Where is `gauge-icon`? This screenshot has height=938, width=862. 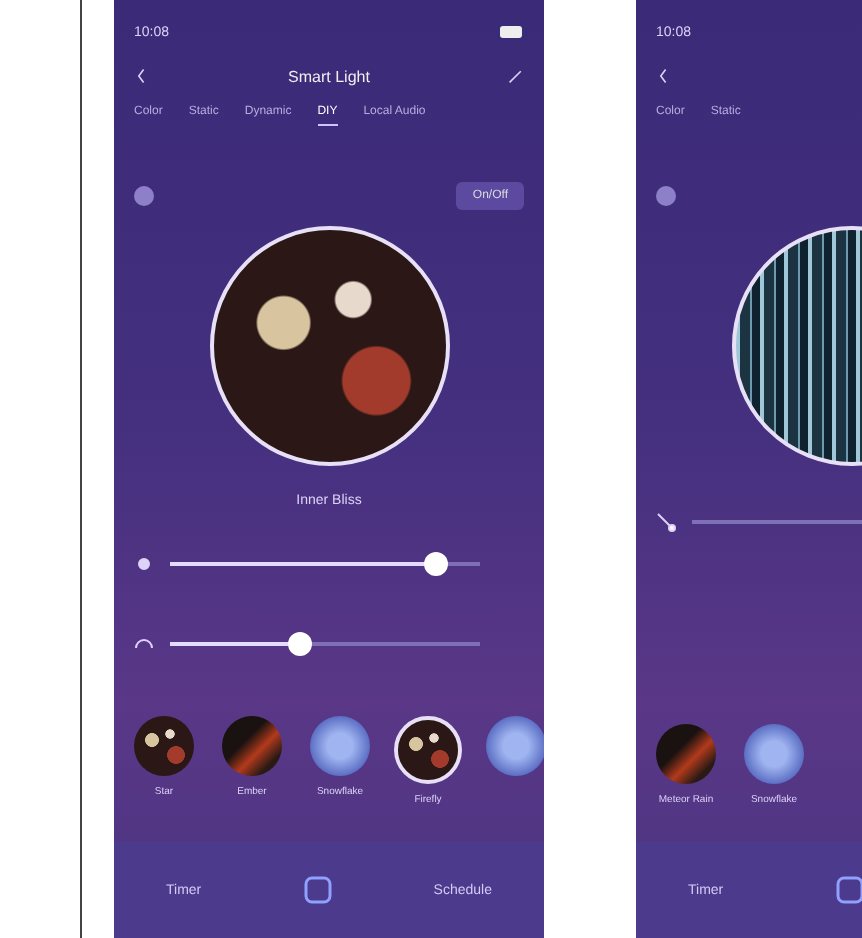
gauge-icon is located at coordinates (144, 644).